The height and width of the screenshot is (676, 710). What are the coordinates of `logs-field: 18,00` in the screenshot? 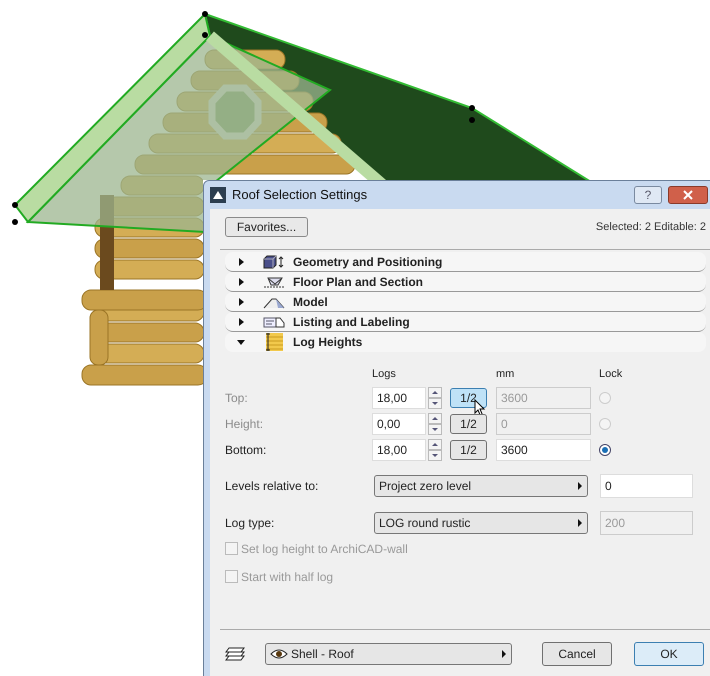 It's located at (399, 449).